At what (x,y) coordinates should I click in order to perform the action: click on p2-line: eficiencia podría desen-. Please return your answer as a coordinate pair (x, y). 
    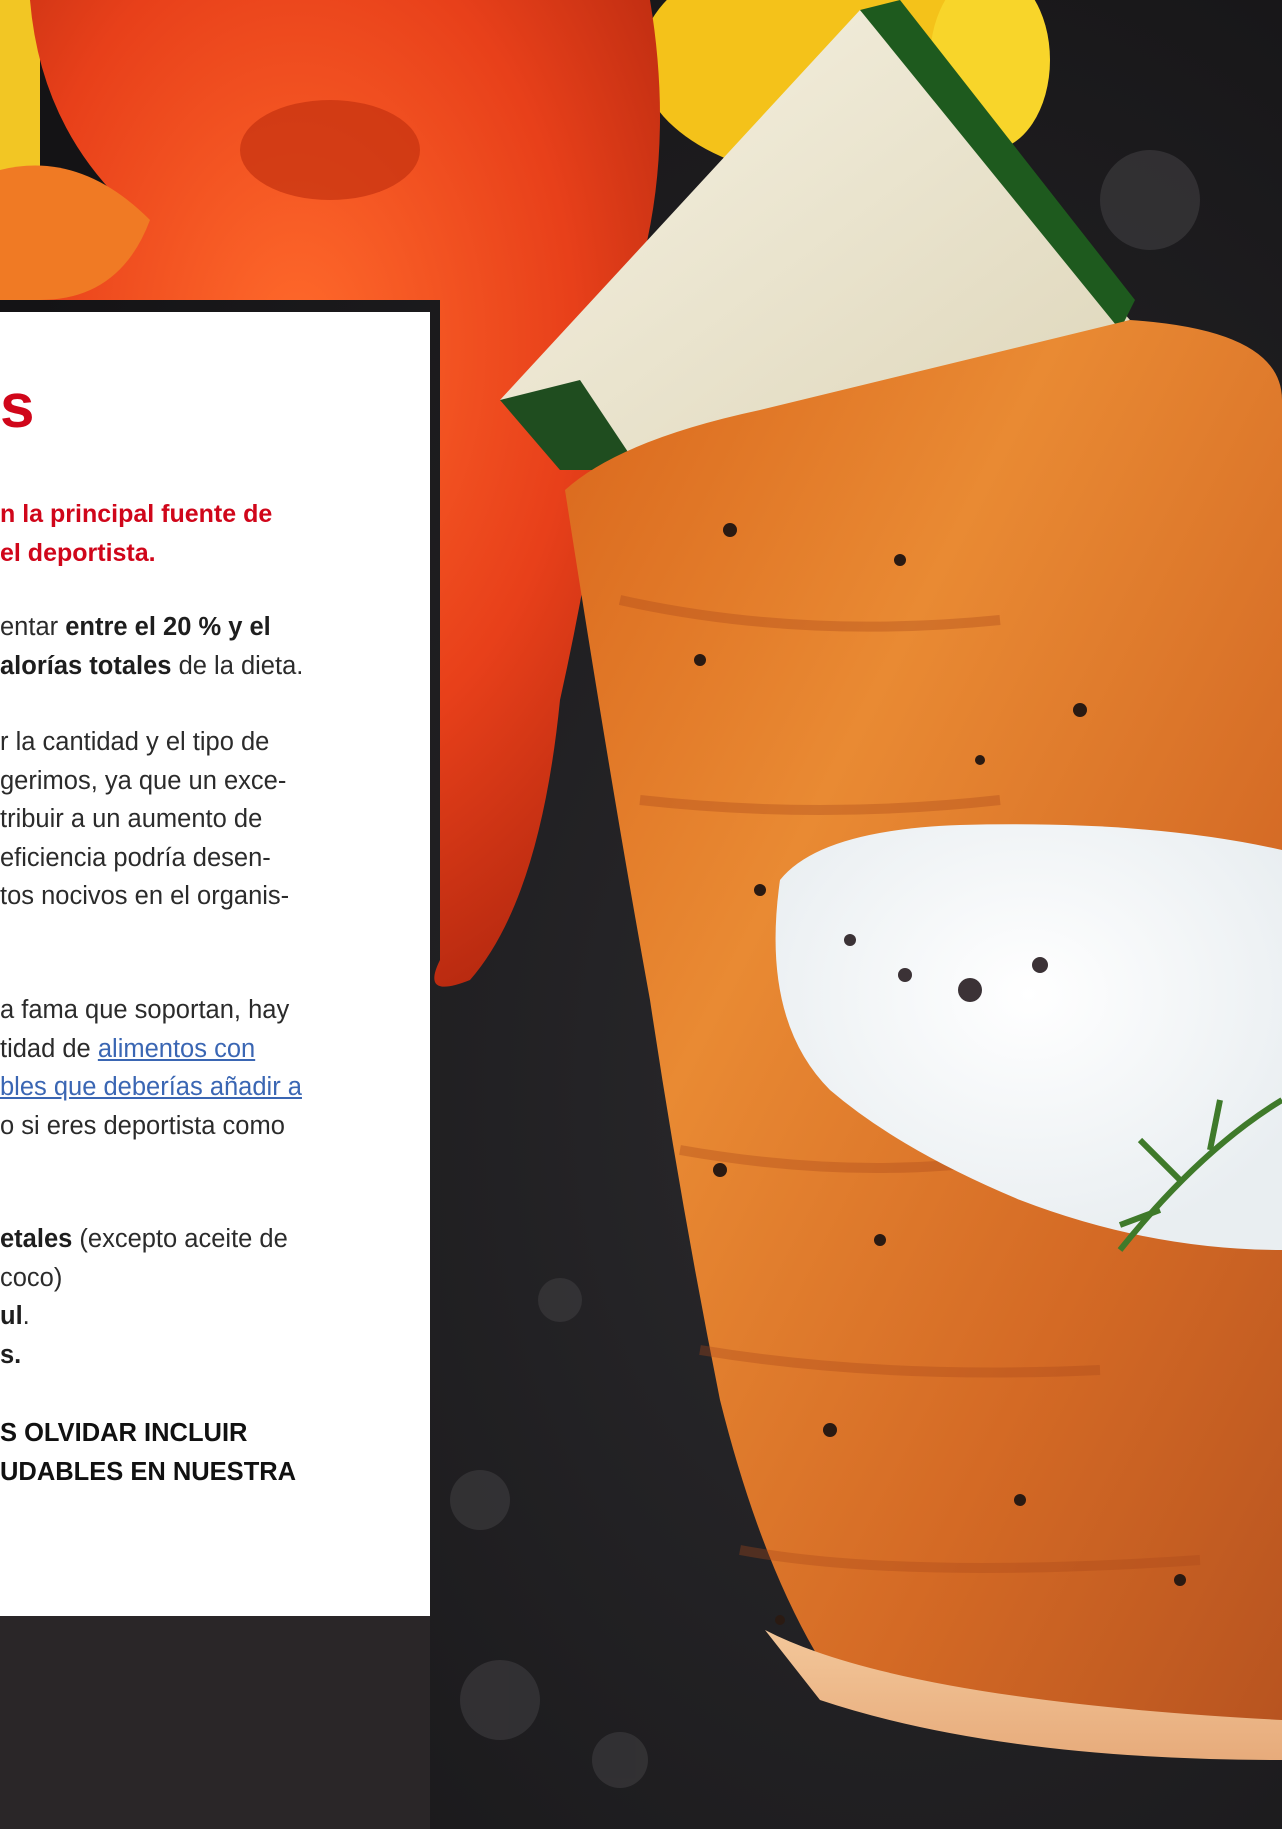
    Looking at the image, I should click on (135, 857).